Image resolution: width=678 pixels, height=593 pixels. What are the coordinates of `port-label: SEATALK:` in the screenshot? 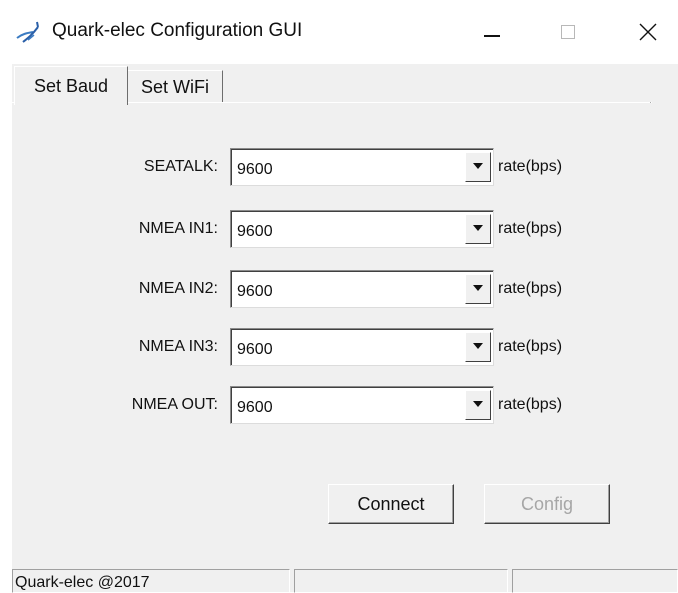 It's located at (180, 166).